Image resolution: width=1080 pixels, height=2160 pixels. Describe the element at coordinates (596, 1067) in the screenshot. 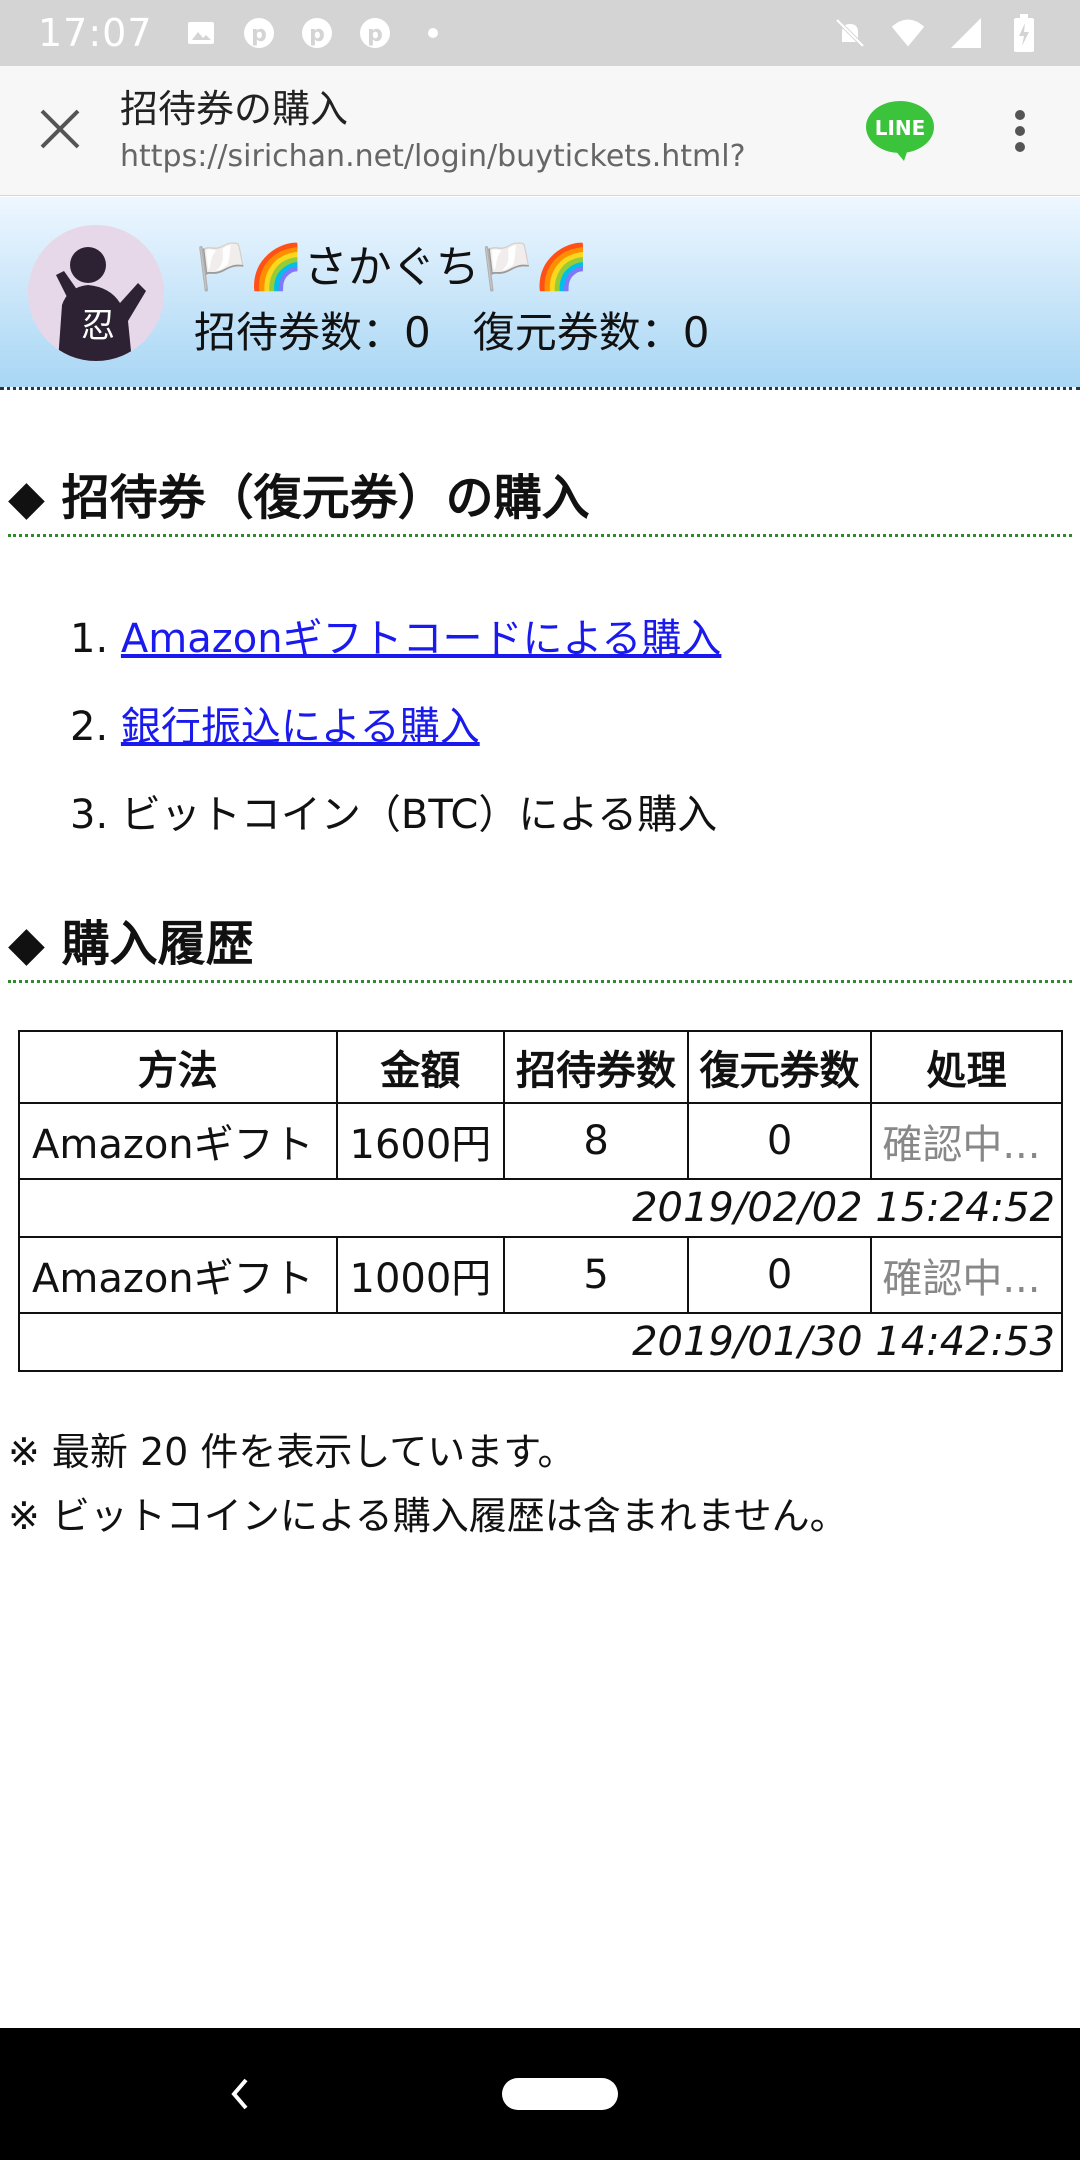

I see `column-header-invites: 招待券数` at that location.